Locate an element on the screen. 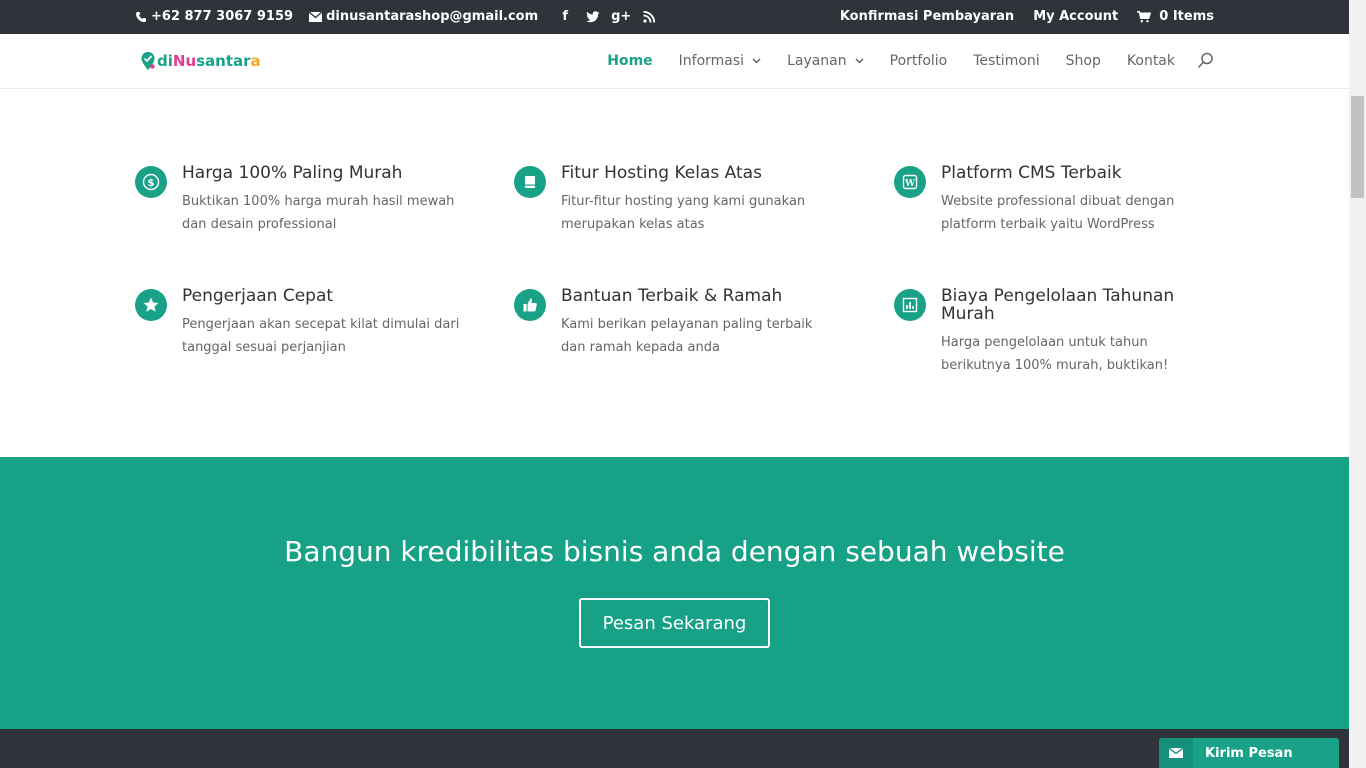 This screenshot has height=768, width=1366. facebook-icon: f is located at coordinates (565, 16).